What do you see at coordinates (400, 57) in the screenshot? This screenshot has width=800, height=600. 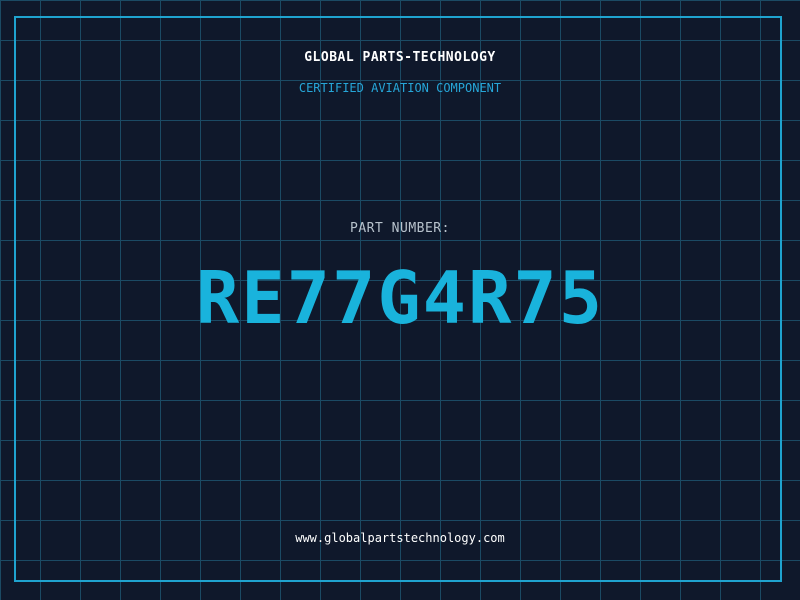 I see `brand-title: GLOBAL PARTS-TECHNOLOGY` at bounding box center [400, 57].